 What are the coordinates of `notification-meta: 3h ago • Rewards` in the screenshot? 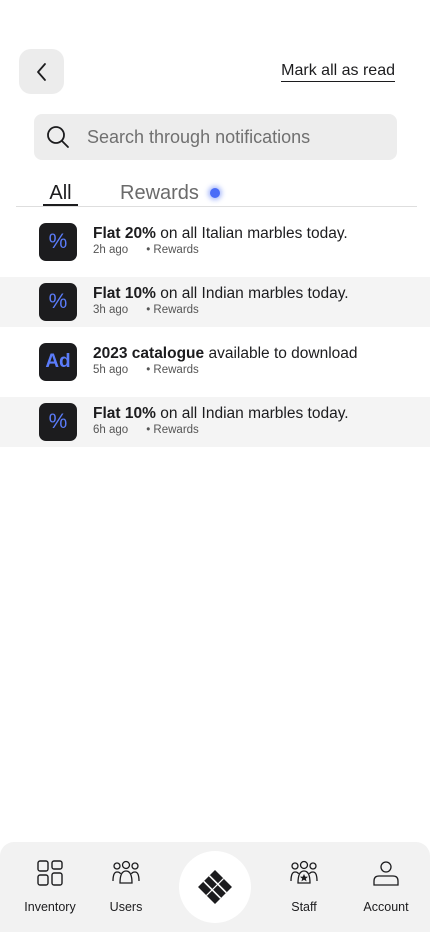 It's located at (146, 310).